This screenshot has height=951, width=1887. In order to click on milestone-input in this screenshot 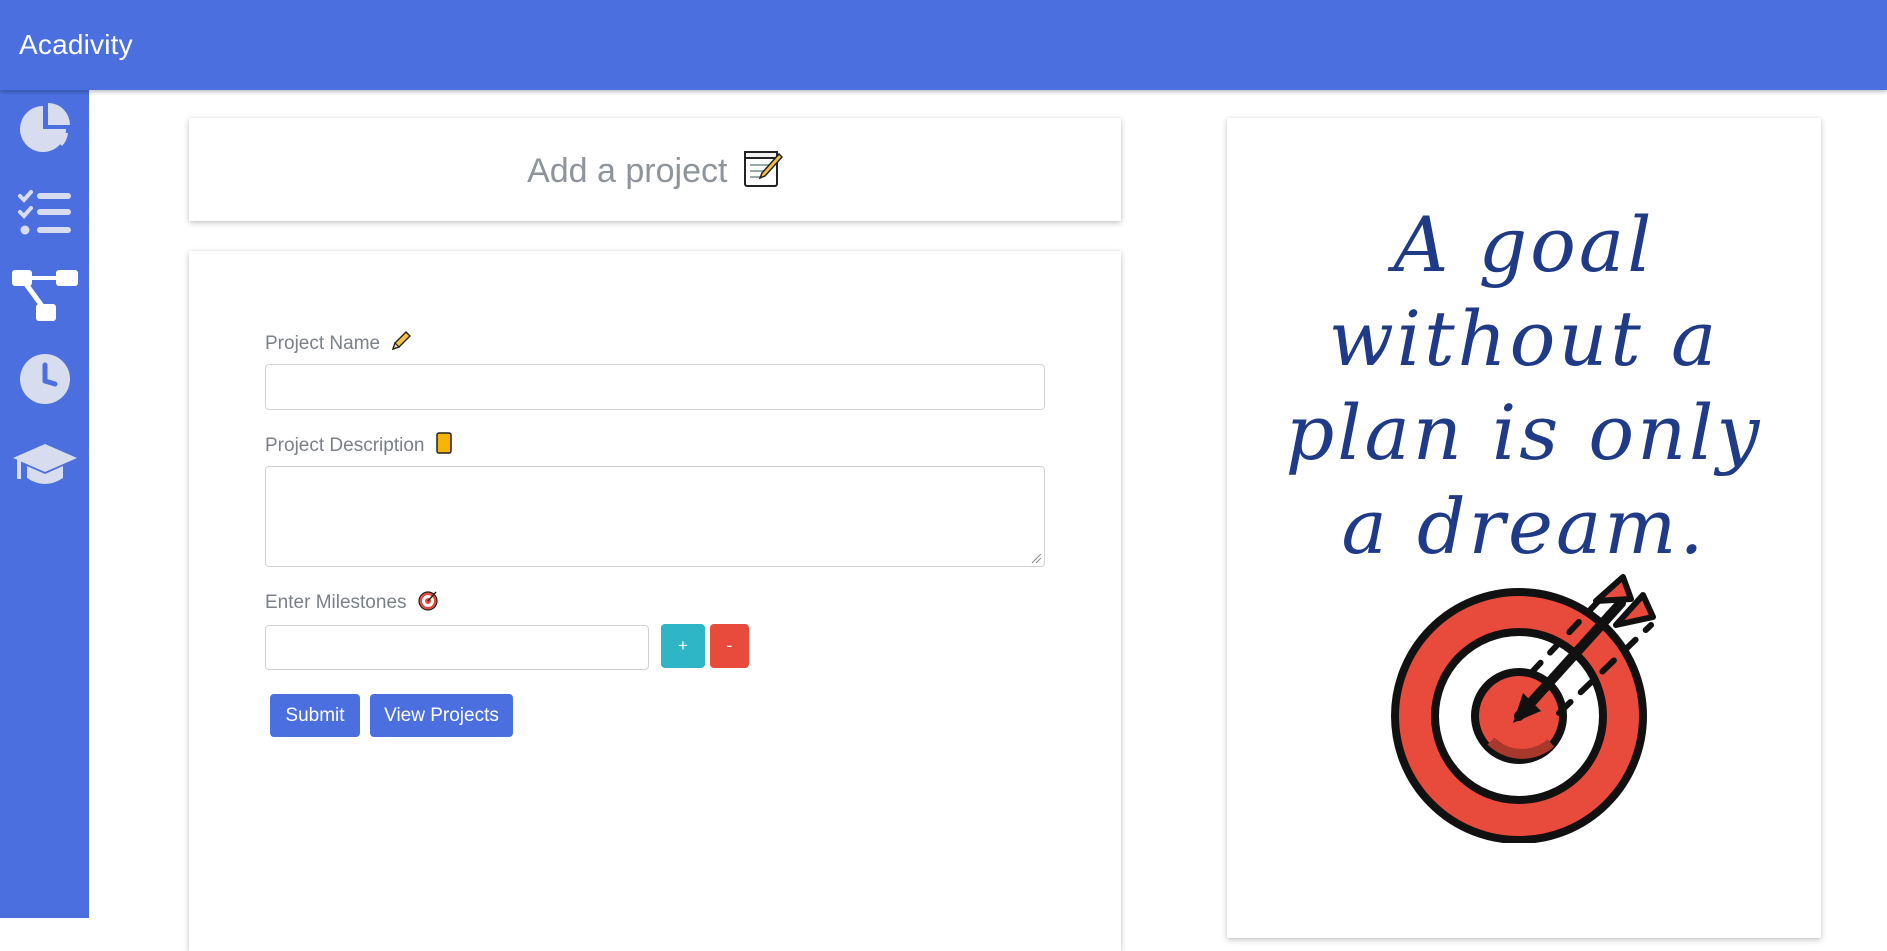, I will do `click(457, 647)`.